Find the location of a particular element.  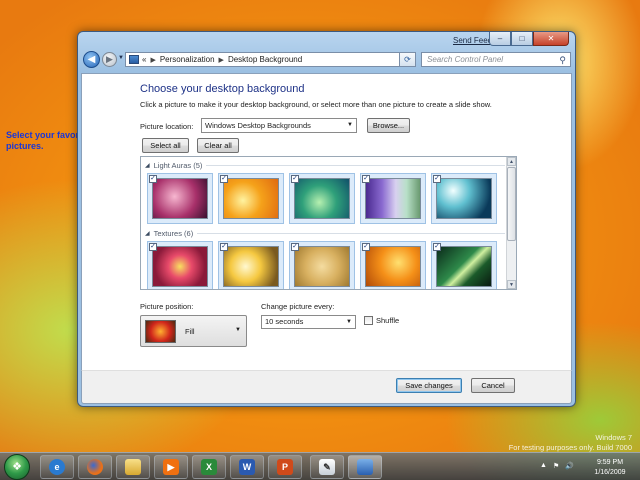

windows-explorer-icon is located at coordinates (133, 467).